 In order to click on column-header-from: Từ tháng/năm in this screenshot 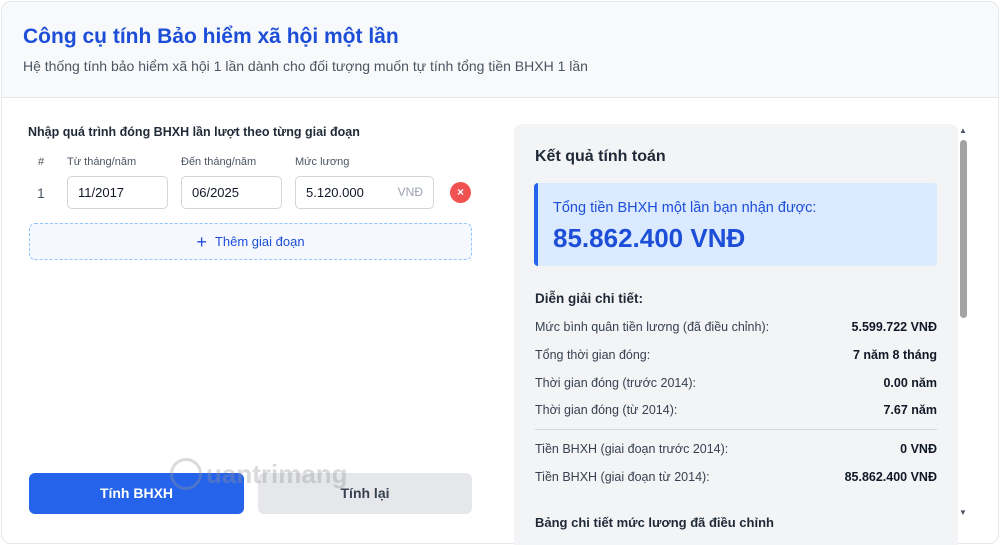, I will do `click(102, 162)`.